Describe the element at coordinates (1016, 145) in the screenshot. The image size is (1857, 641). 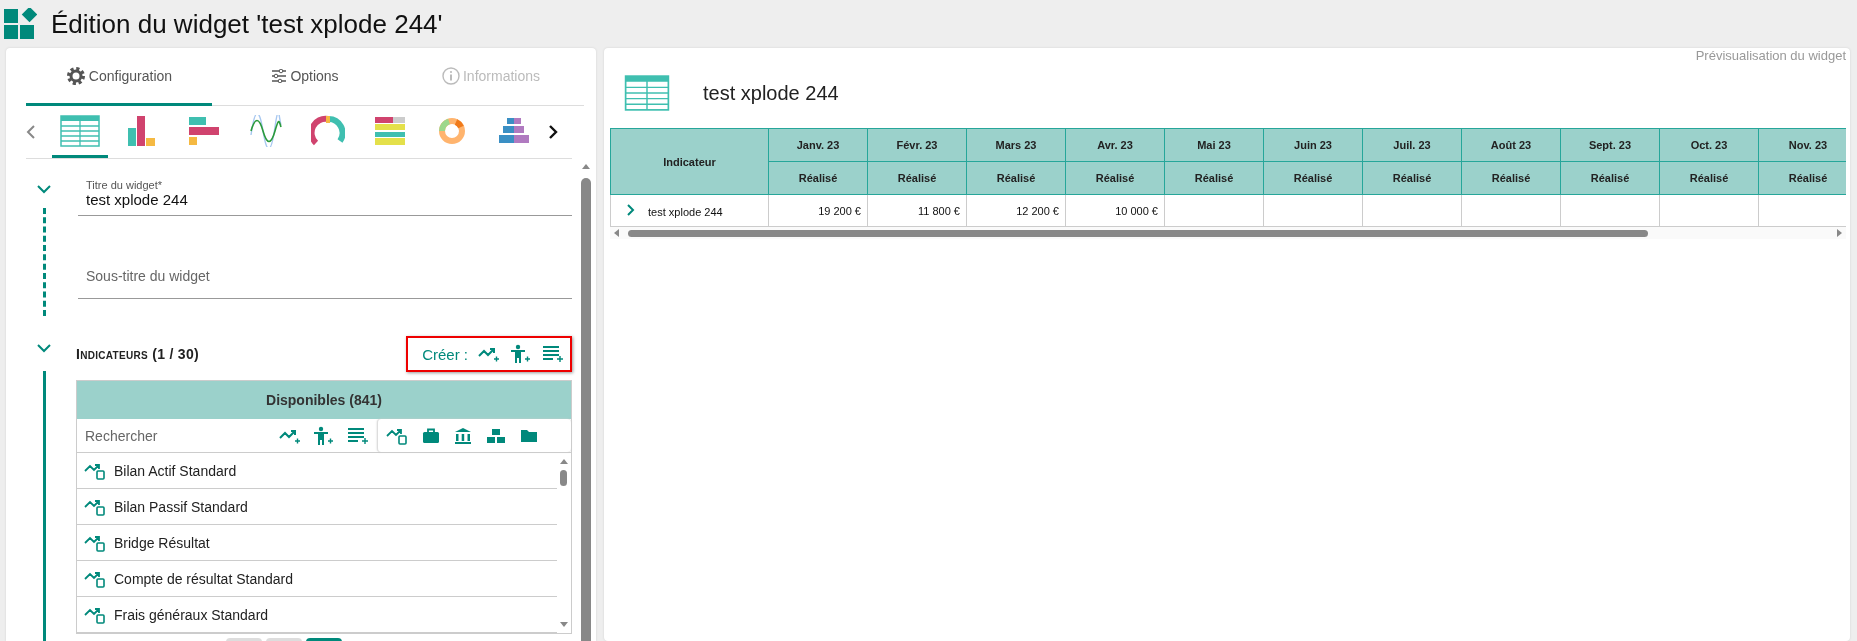
I see `column-header: Mars 23` at that location.